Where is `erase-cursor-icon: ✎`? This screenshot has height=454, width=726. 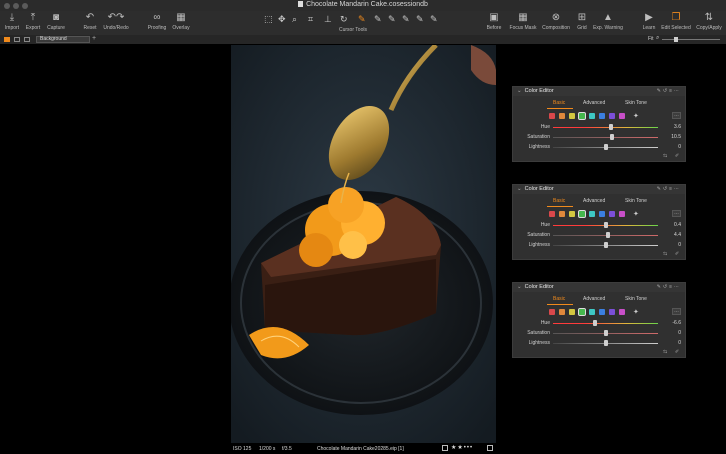 erase-cursor-icon: ✎ is located at coordinates (392, 19).